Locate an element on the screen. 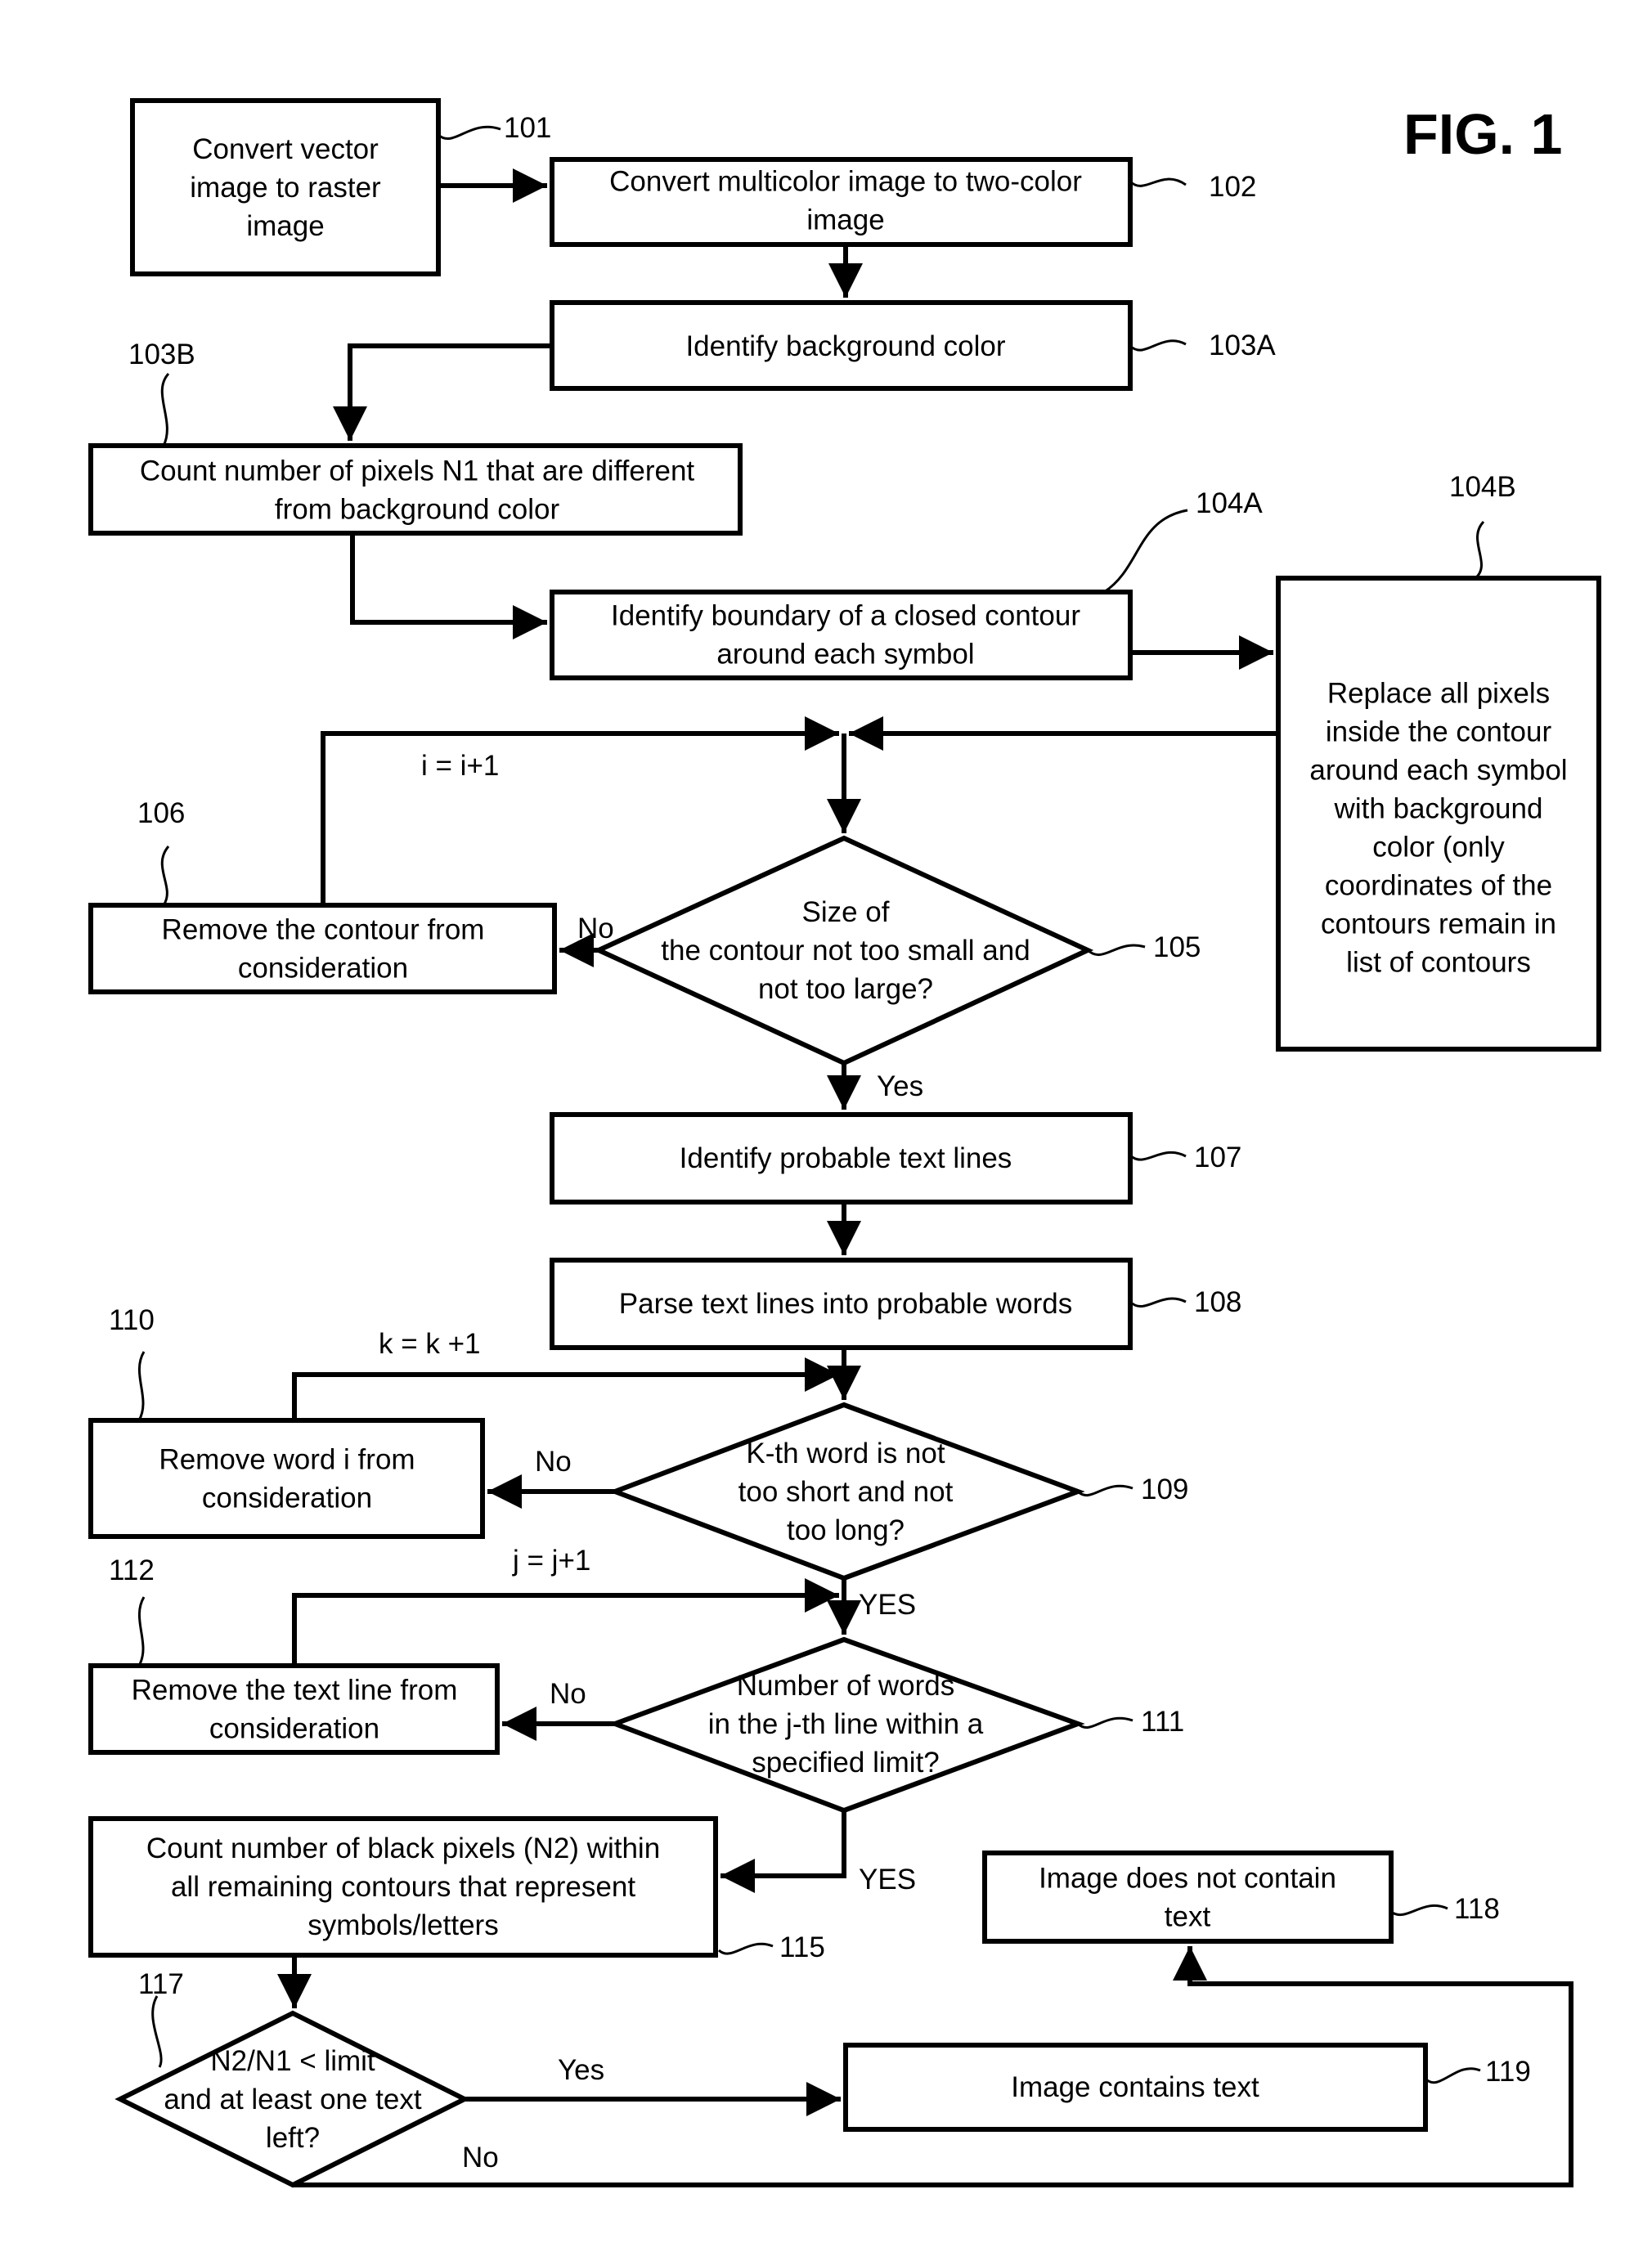  label-105-yes: Yes is located at coordinates (900, 1086).